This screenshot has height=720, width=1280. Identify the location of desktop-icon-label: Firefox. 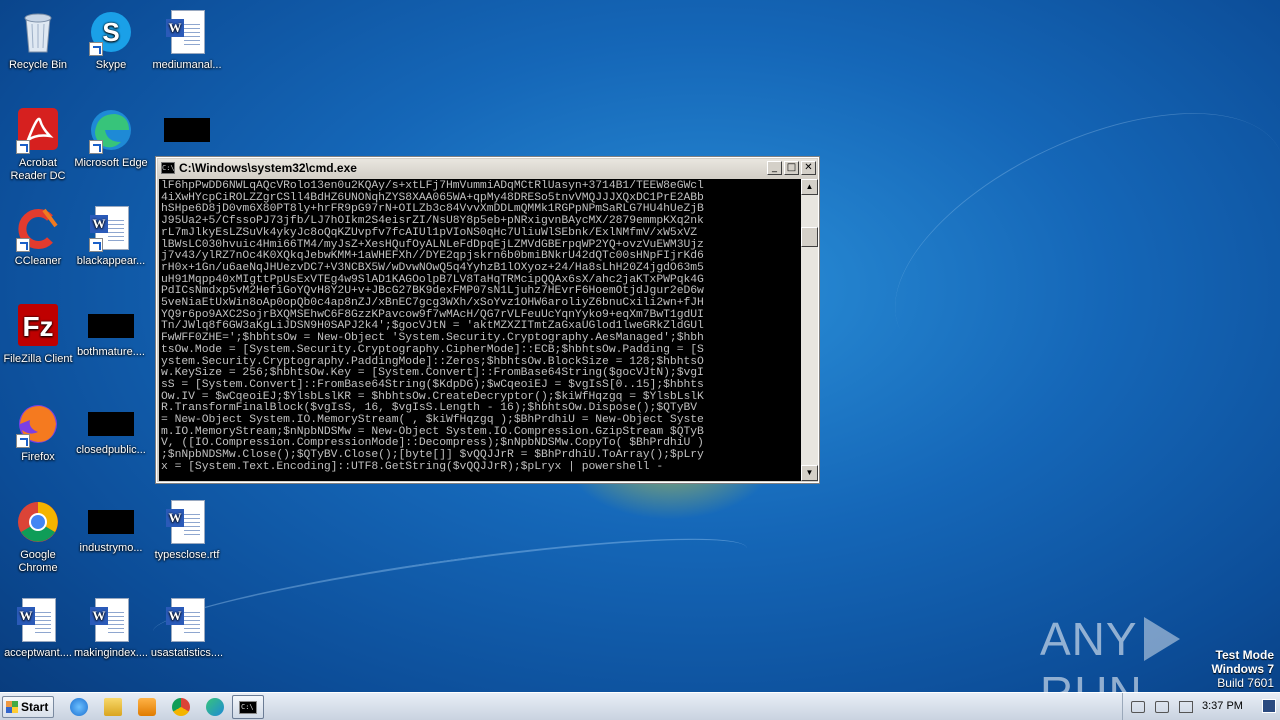
(38, 457).